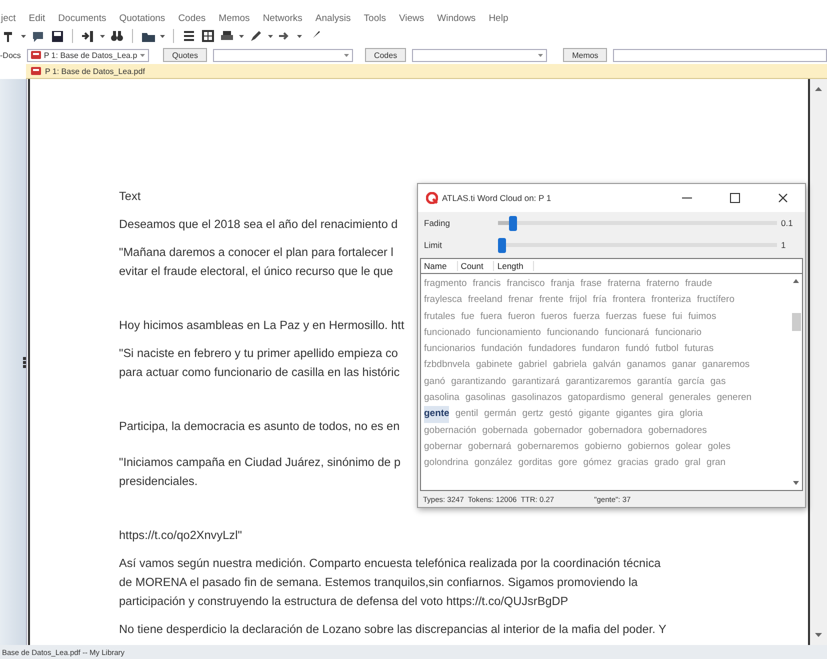  I want to click on word: ganar, so click(684, 365).